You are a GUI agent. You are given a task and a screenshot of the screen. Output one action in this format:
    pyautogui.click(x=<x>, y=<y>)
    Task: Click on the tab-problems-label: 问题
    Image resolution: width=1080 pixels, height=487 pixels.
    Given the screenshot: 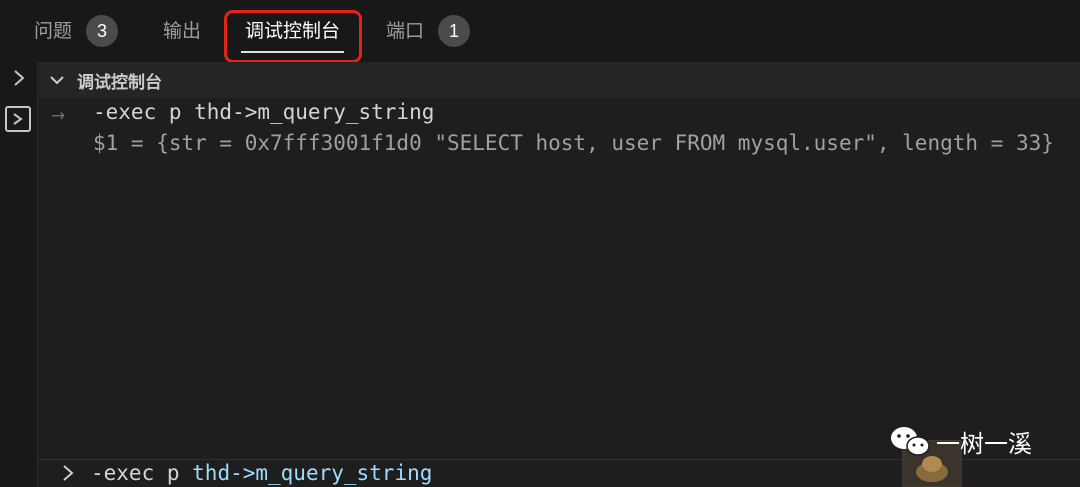 What is the action you would take?
    pyautogui.click(x=53, y=30)
    